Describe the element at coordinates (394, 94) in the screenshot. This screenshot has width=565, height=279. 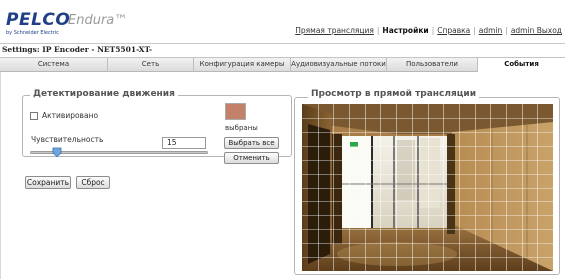
I see `live-view-title: Просмотр в прямой трансляции` at that location.